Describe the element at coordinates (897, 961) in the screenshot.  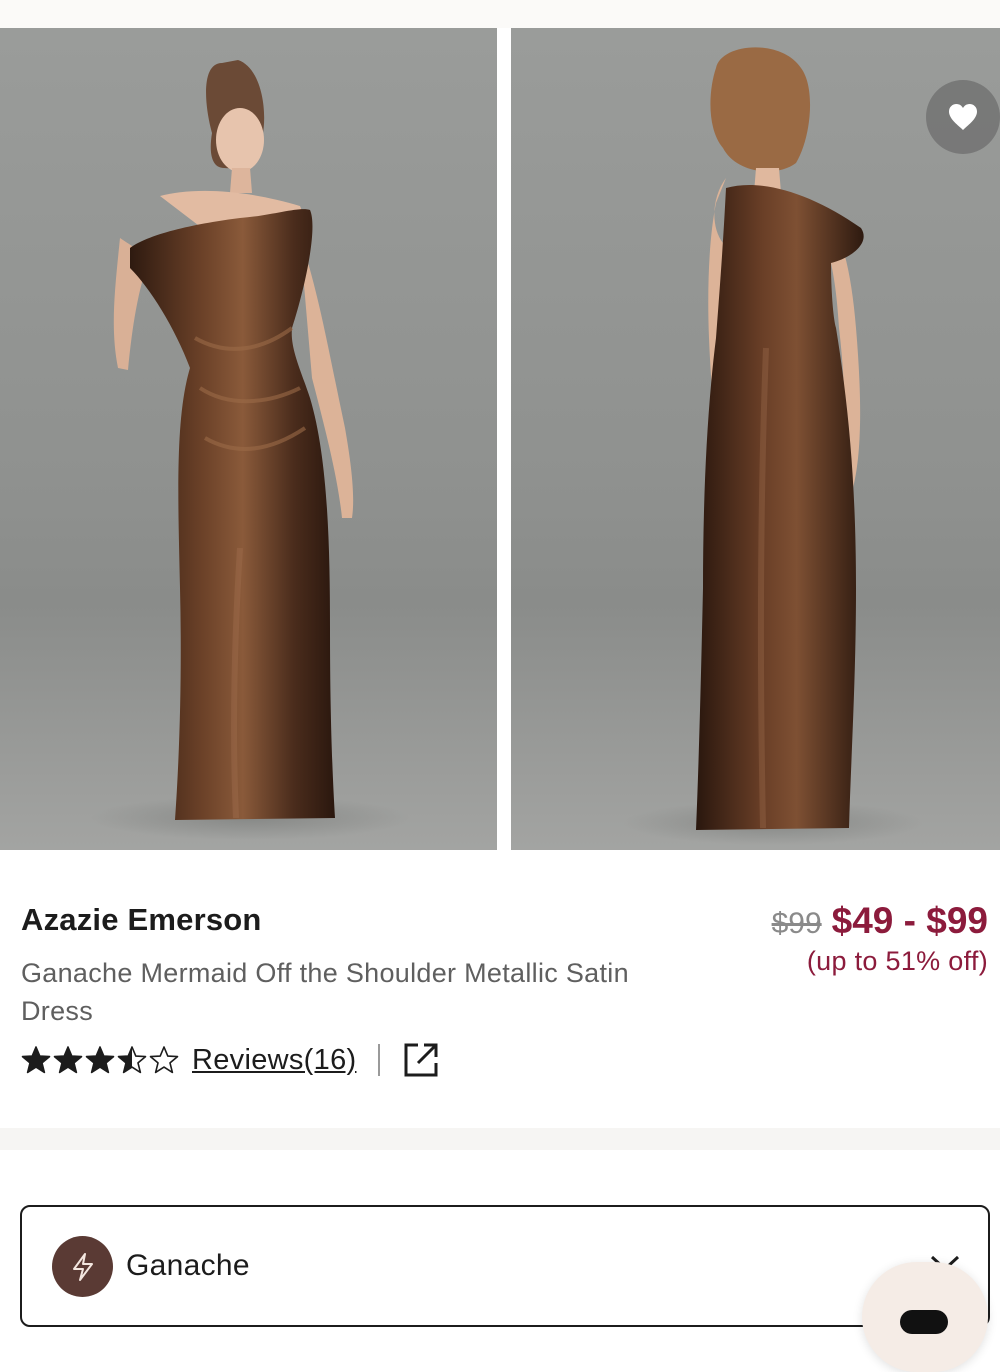
I see `discount-label: (up to 51% off)` at that location.